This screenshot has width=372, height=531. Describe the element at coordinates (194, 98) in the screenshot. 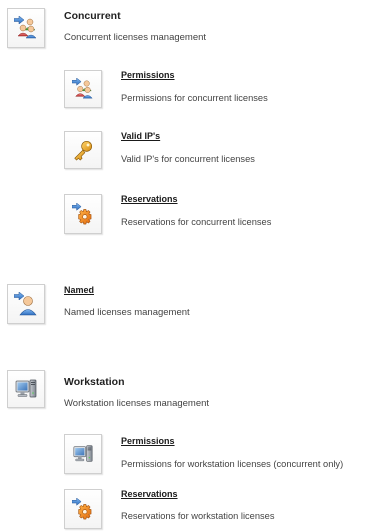

I see `concurrent-permissions-description: Permissions for concurrent licenses` at that location.